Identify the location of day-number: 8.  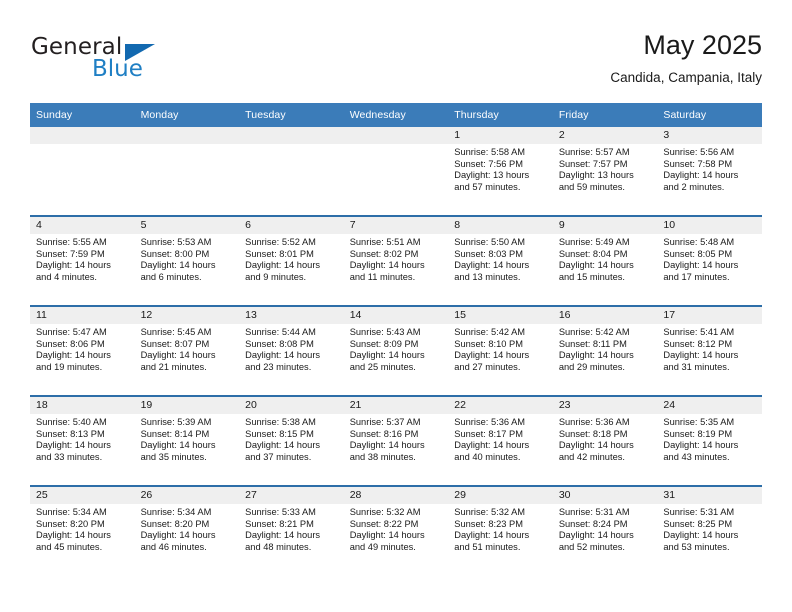
(500, 225).